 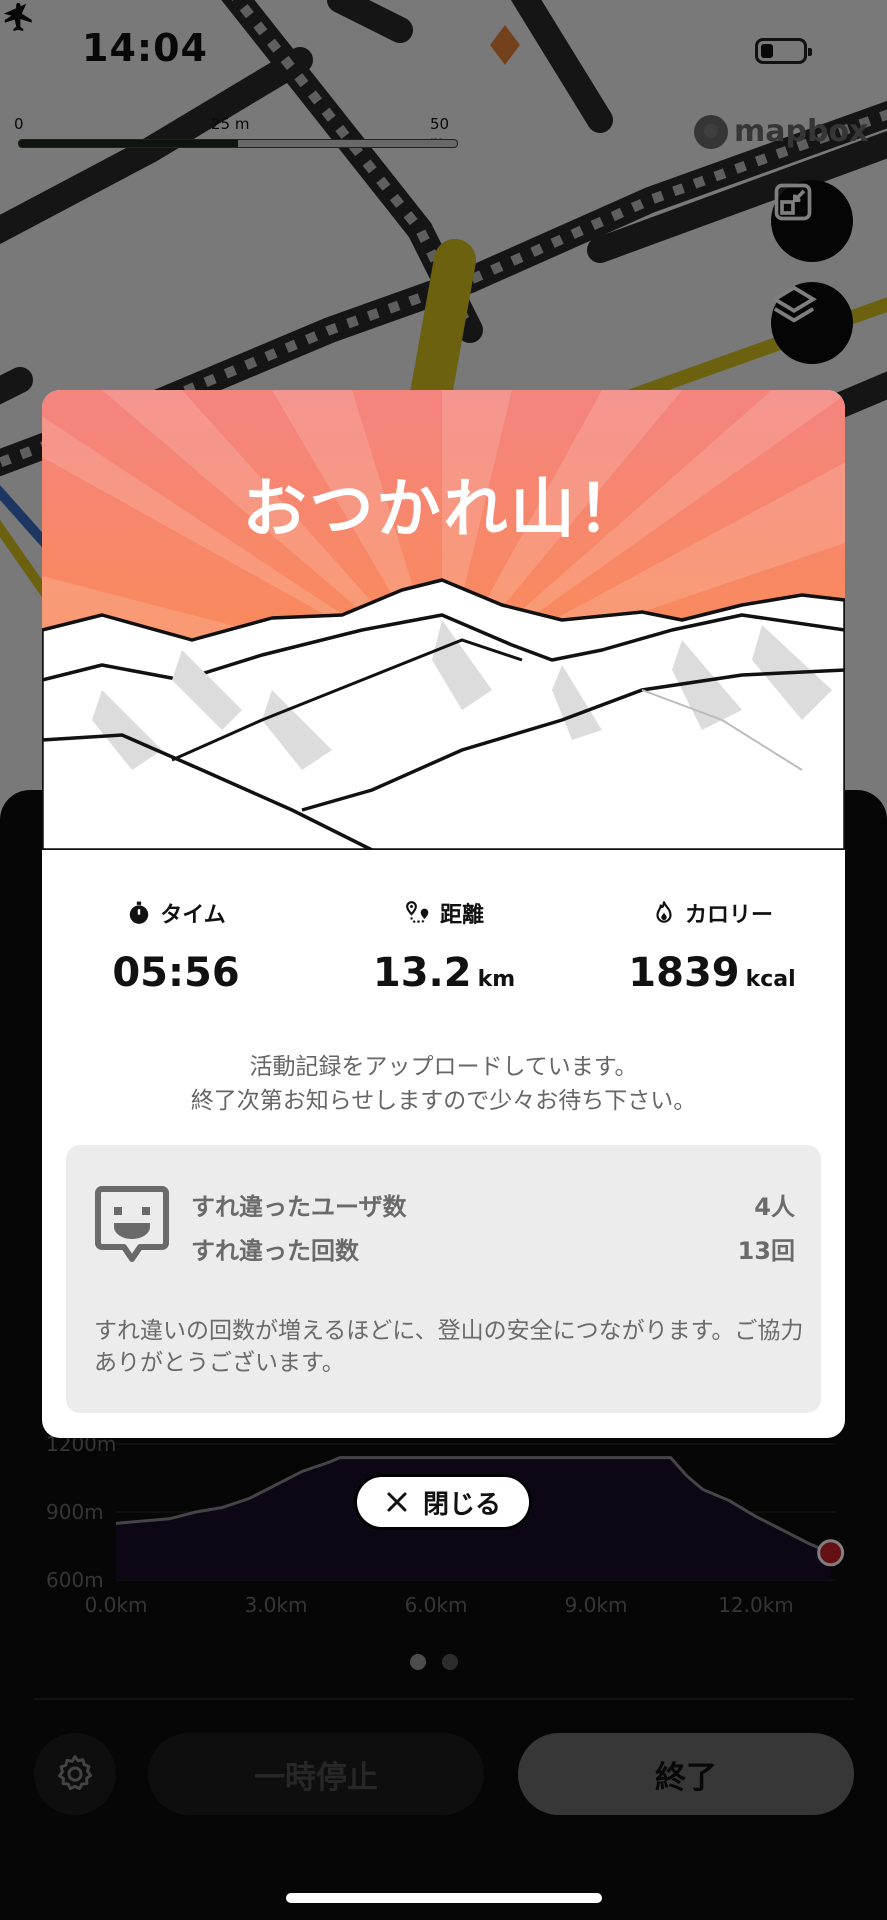 I want to click on stat-distance-label: 距離, so click(x=461, y=915).